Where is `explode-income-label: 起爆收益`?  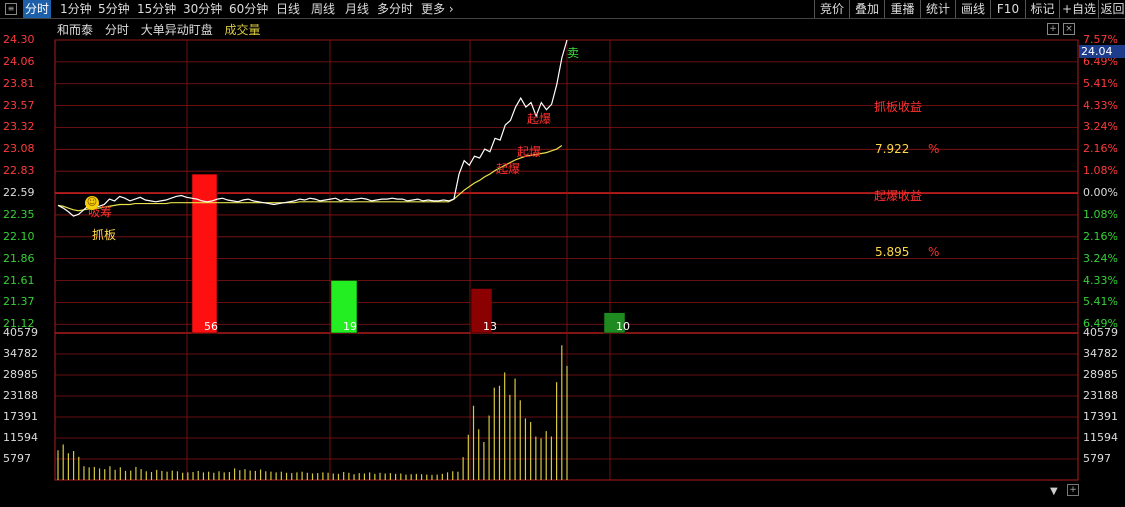 explode-income-label: 起爆收益 is located at coordinates (898, 196).